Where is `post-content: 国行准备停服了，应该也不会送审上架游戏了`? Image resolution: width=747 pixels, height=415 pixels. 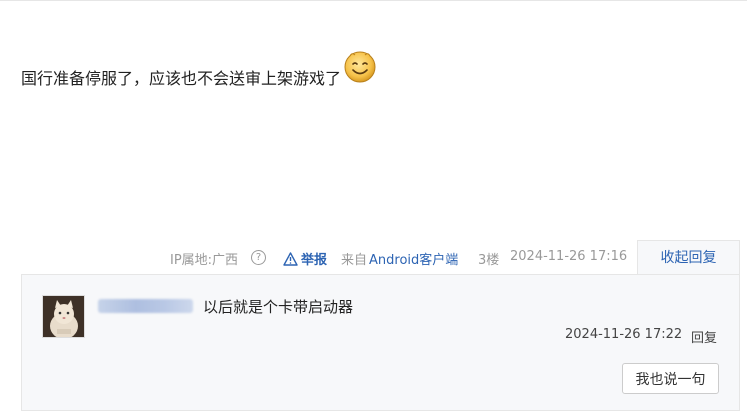 post-content: 国行准备停服了，应该也不会送审上架游戏了 is located at coordinates (199, 69).